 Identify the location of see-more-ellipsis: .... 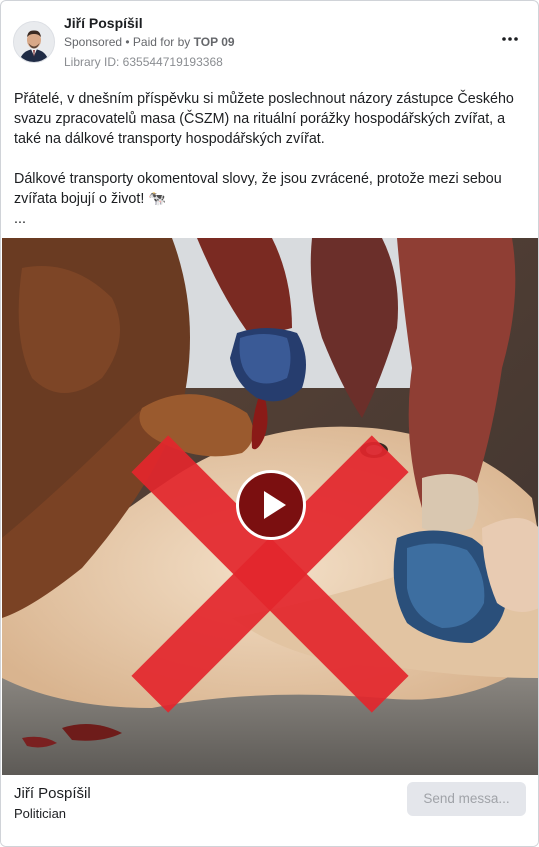
(269, 219).